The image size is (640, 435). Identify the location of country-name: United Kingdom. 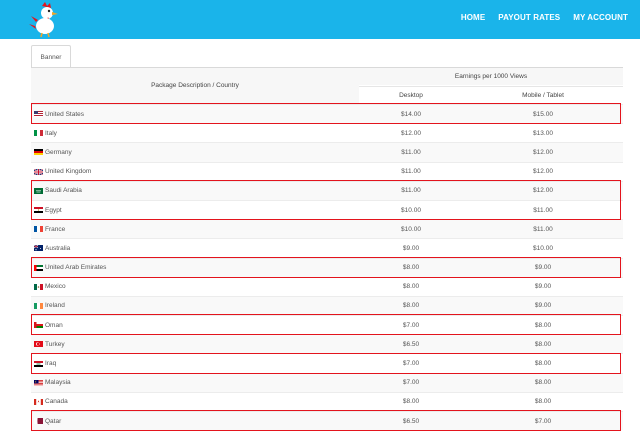
(68, 172).